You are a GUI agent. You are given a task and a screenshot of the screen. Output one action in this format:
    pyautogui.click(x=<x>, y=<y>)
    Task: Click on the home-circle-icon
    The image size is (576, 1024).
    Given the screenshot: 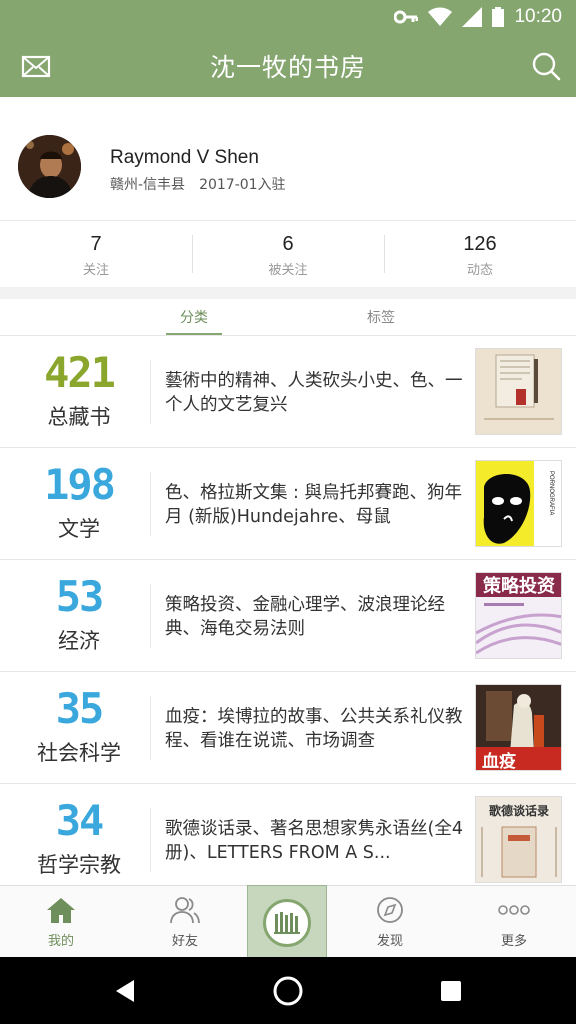 What is the action you would take?
    pyautogui.click(x=288, y=991)
    